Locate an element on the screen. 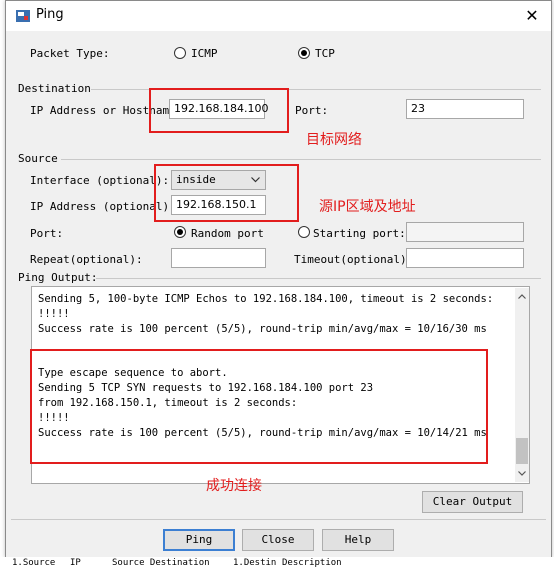 This screenshot has height=569, width=554. starting-port-radio is located at coordinates (304, 232).